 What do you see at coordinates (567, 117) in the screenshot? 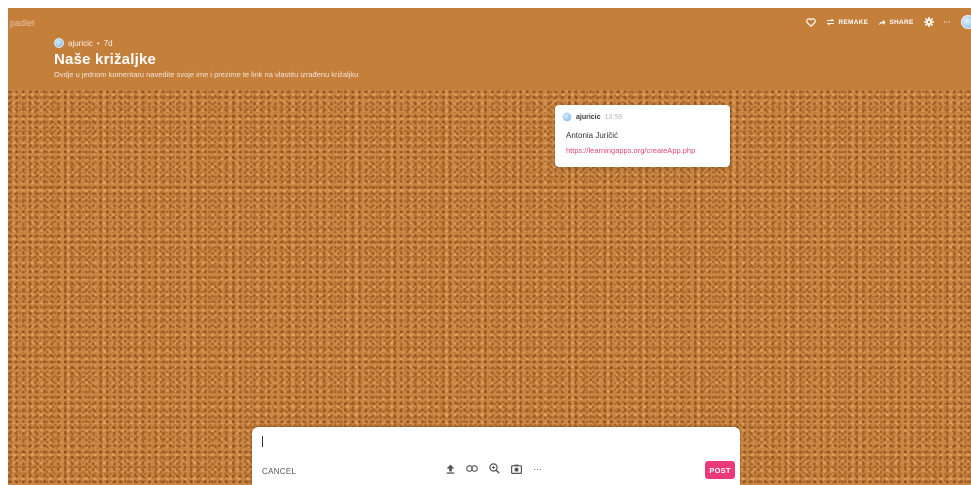
I see `post-author-avatar` at bounding box center [567, 117].